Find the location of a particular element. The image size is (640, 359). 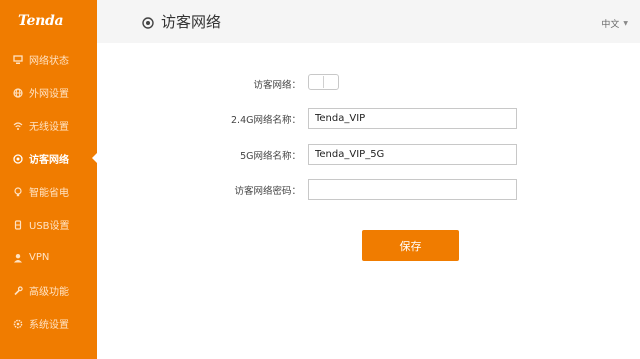

globe-icon is located at coordinates (18, 92).